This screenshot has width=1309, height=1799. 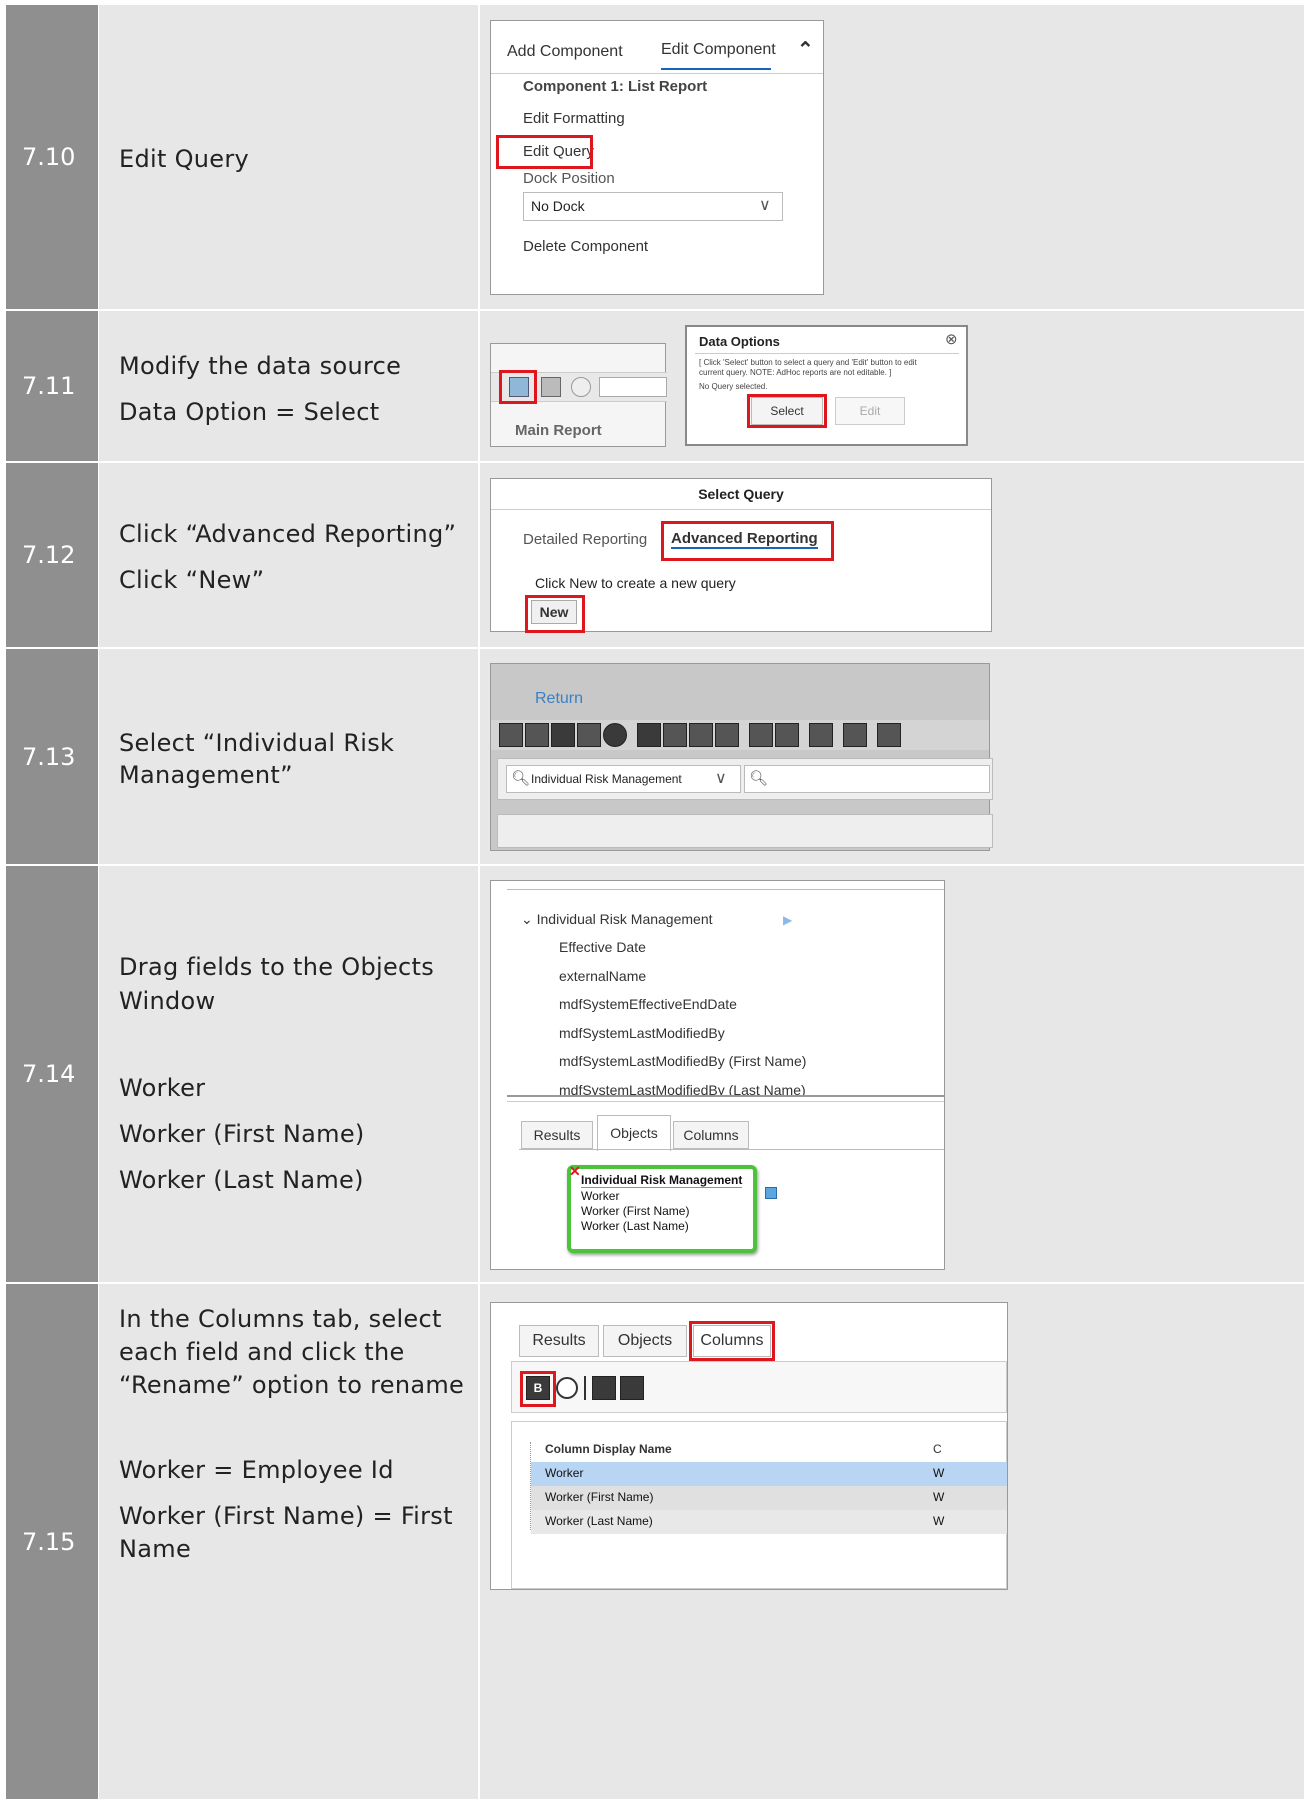 What do you see at coordinates (711, 1135) in the screenshot?
I see `tab-columns: Columns` at bounding box center [711, 1135].